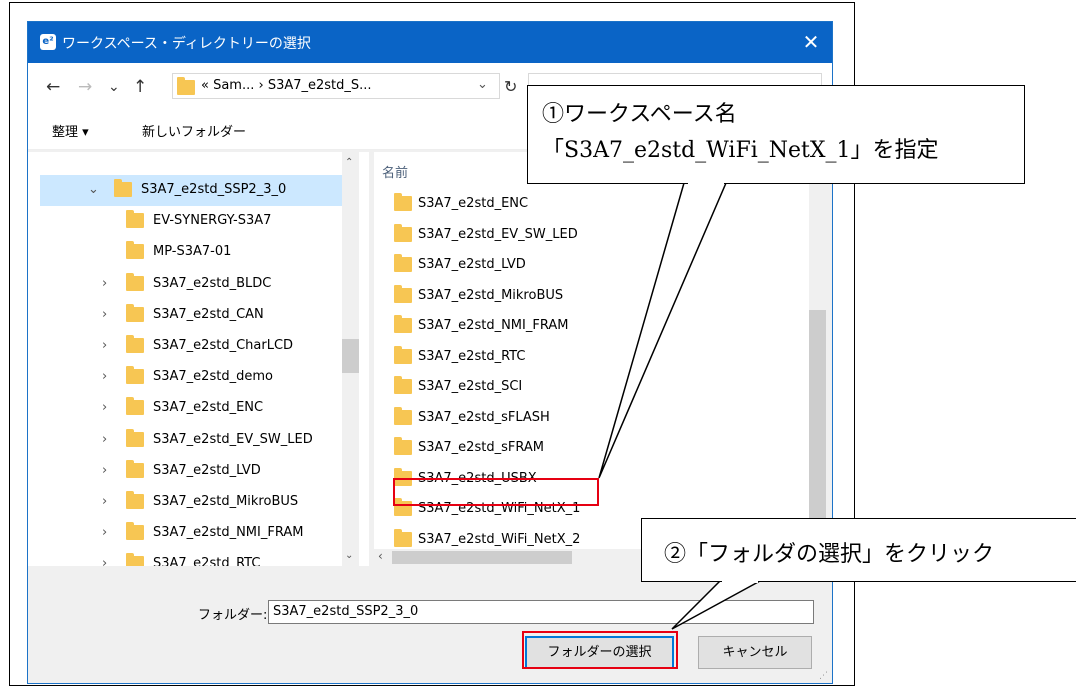 This screenshot has height=691, width=1076. Describe the element at coordinates (776, 134) in the screenshot. I see `callout-one: ①ワークスペース名 「S3A7_e2std_WiFi_NetX_1」を指定` at that location.